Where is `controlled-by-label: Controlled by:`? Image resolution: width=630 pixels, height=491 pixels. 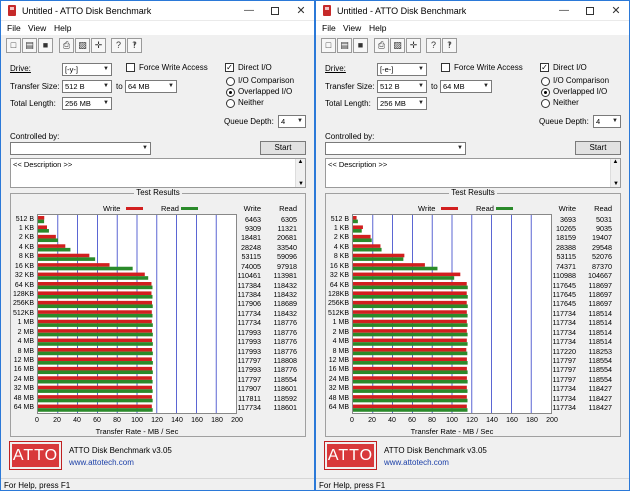
controlled-by-label: Controlled by: is located at coordinates (35, 136).